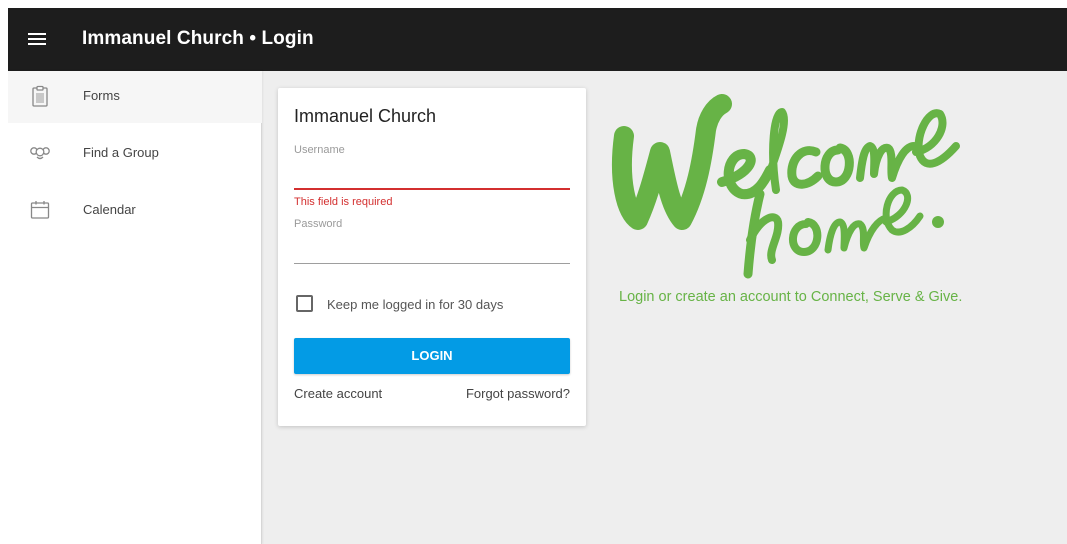  Describe the element at coordinates (40, 210) in the screenshot. I see `calendar-icon` at that location.